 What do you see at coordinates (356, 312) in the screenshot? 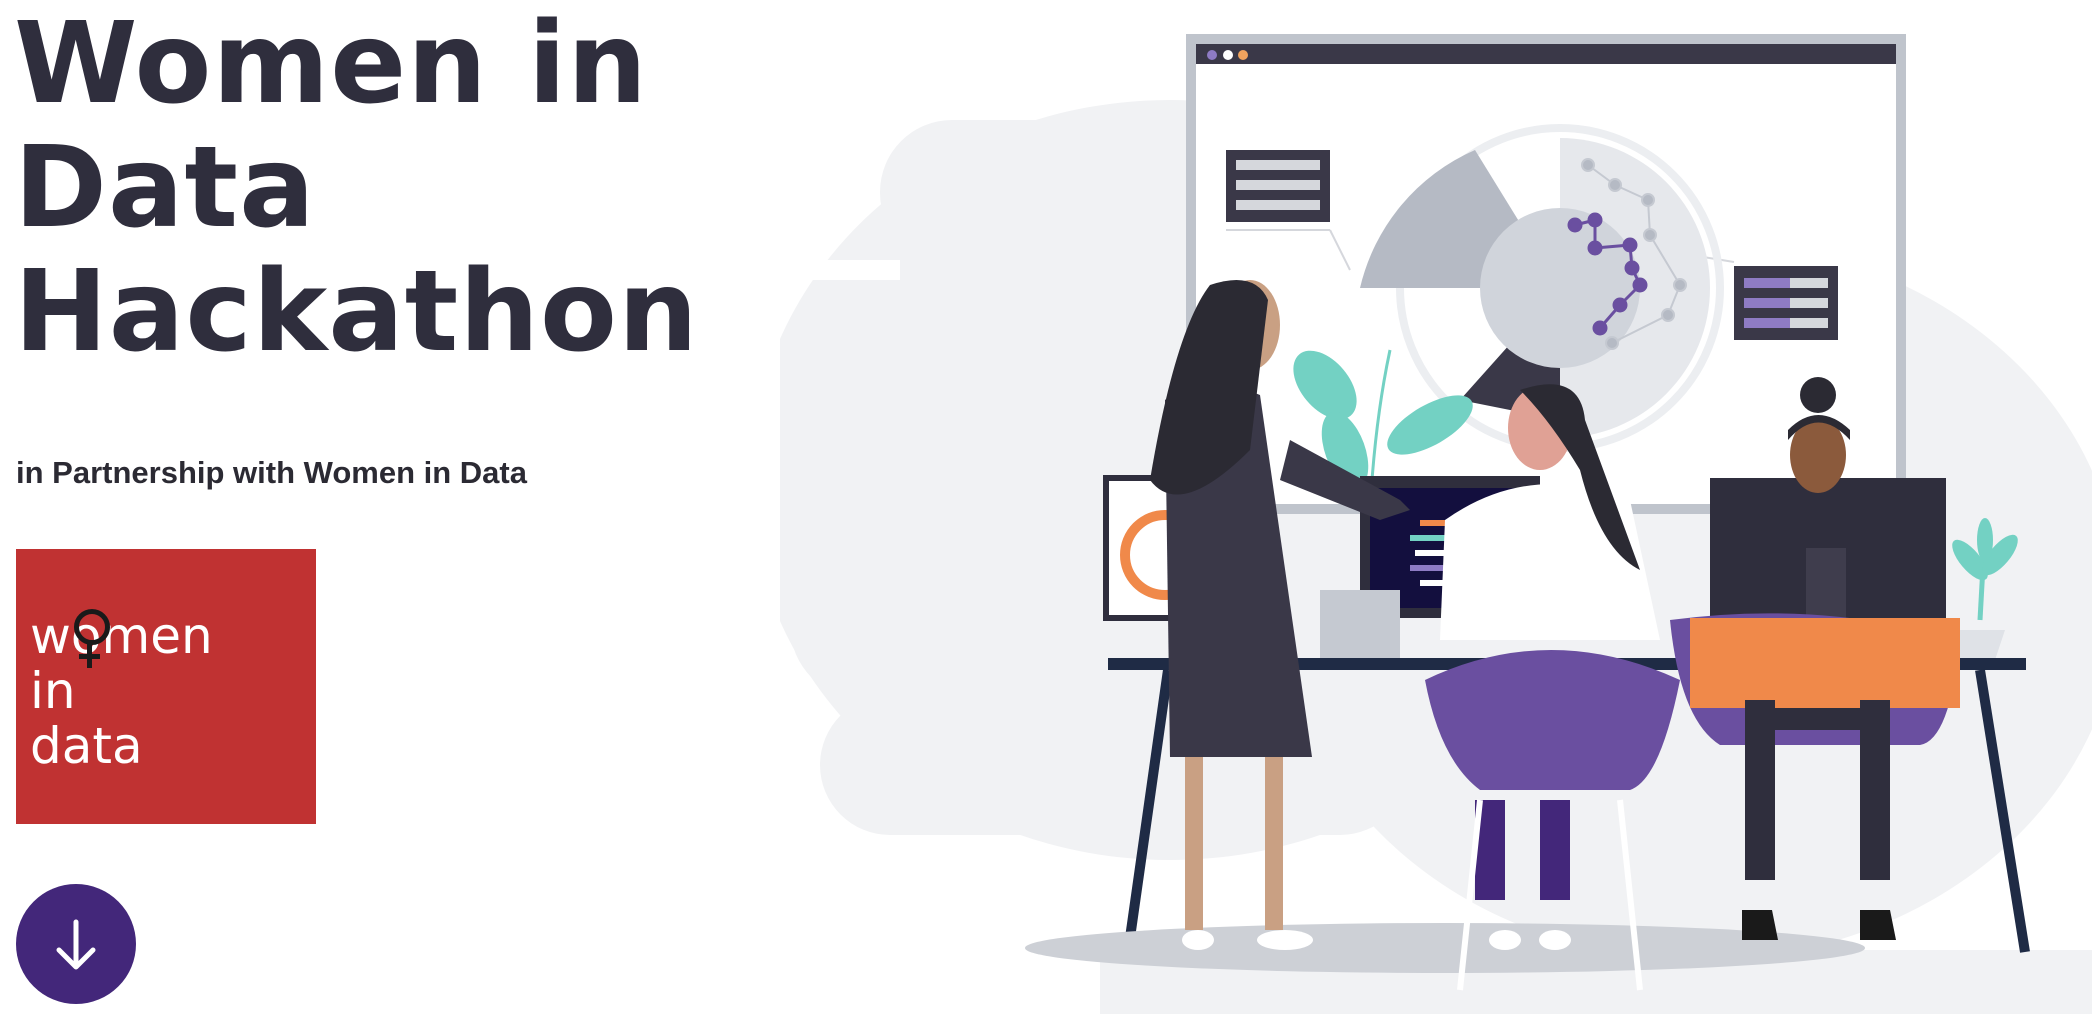
I see `hero-title-line-3: Hackathon` at bounding box center [356, 312].